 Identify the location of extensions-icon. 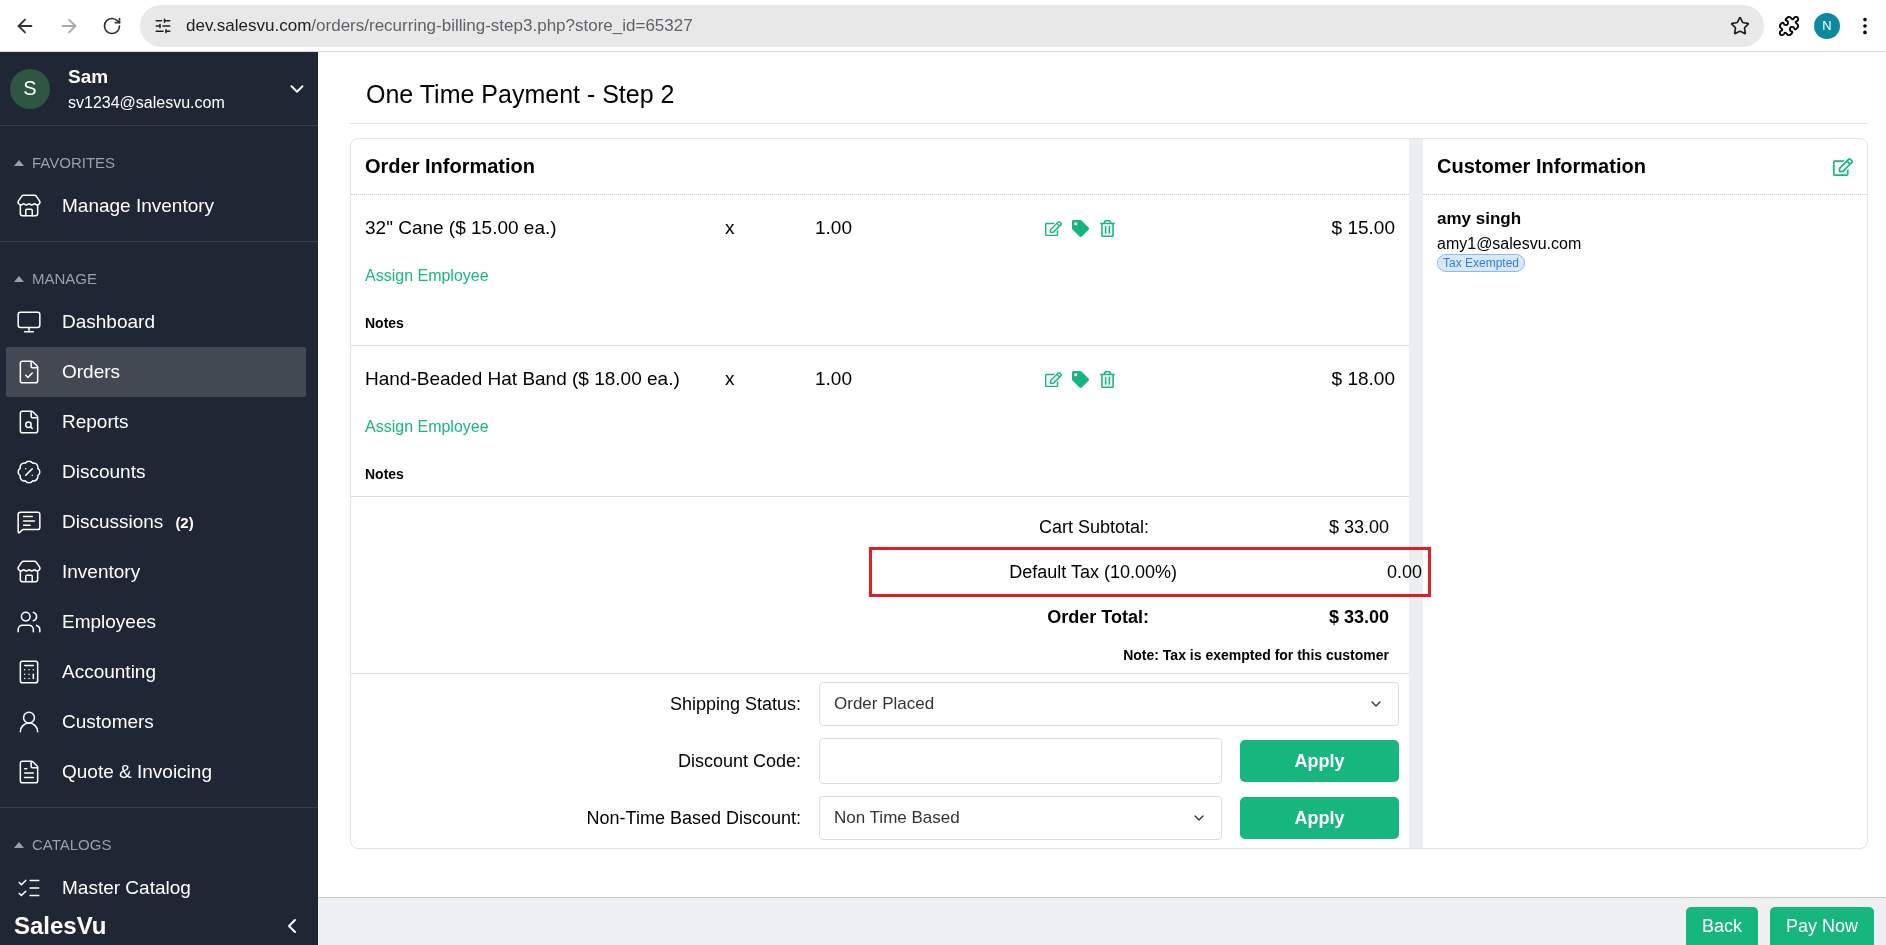
(1789, 25).